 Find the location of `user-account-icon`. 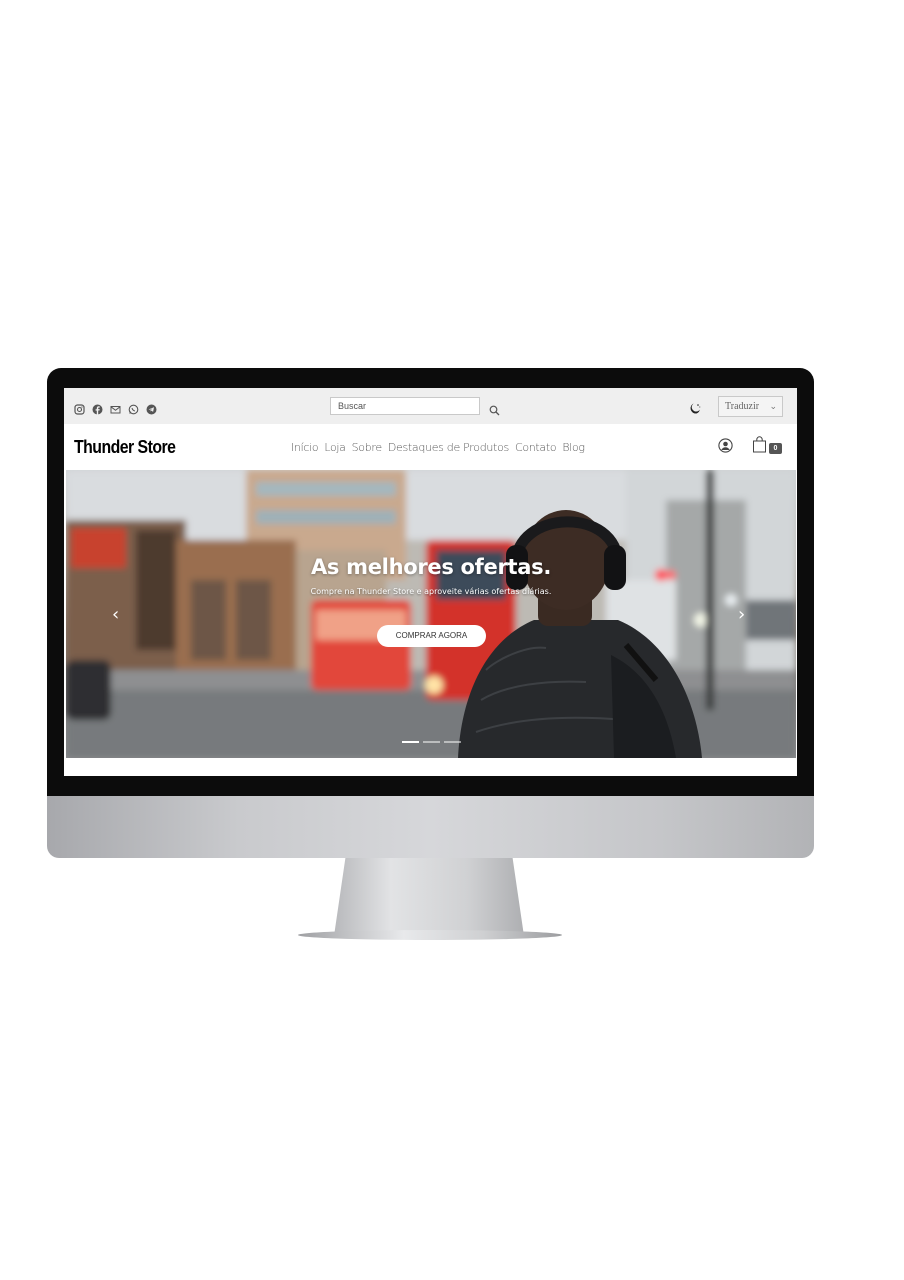

user-account-icon is located at coordinates (725, 445).